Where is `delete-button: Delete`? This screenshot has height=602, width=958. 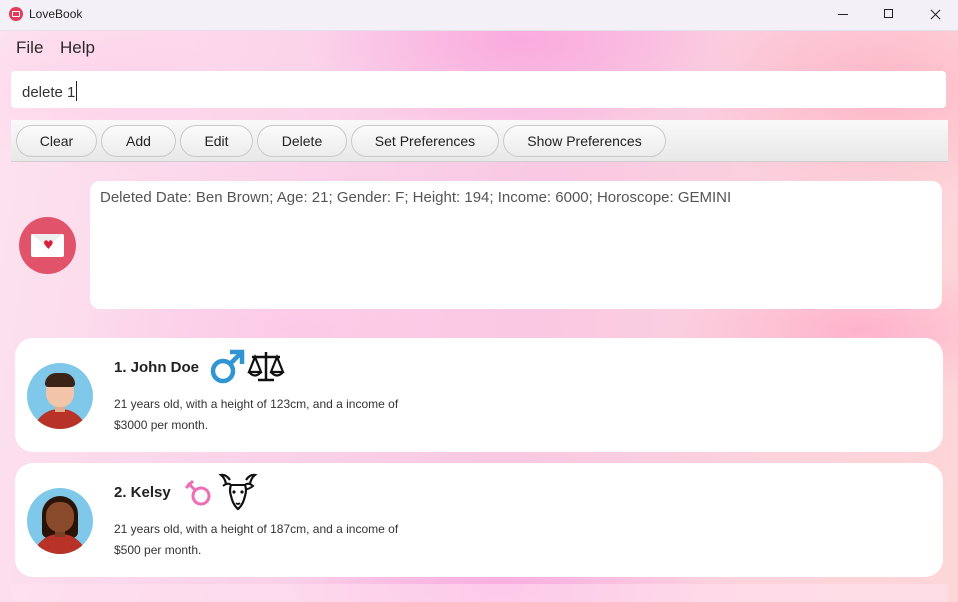
delete-button: Delete is located at coordinates (302, 141).